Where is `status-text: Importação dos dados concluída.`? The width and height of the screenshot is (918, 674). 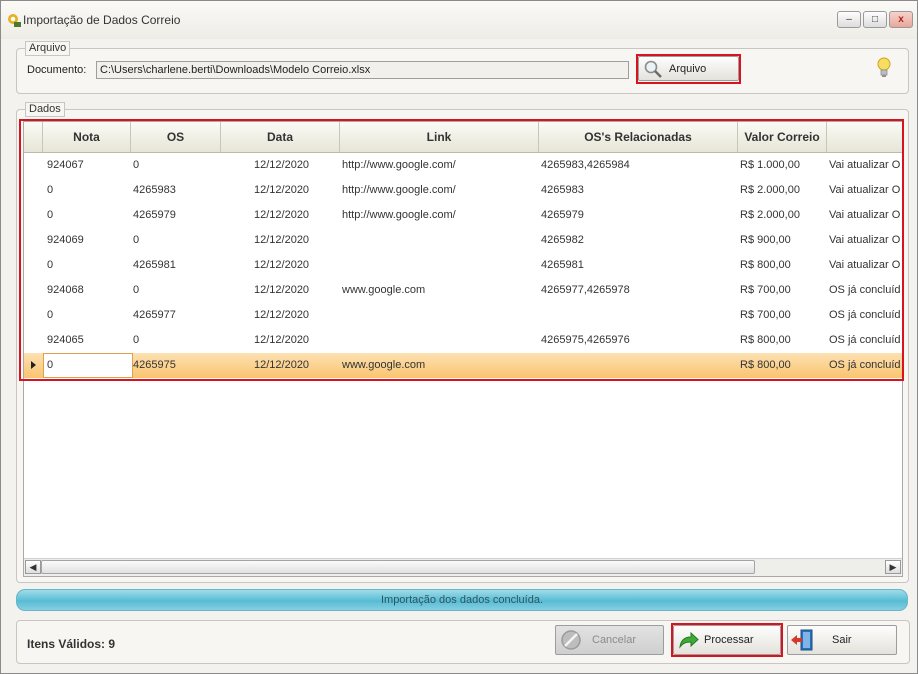 status-text: Importação dos dados concluída. is located at coordinates (462, 600).